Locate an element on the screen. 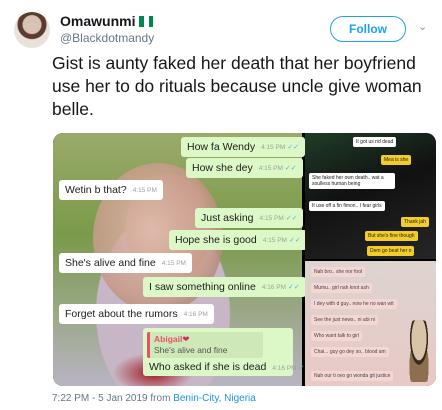  quote-text: She's alive and fine is located at coordinates (191, 350).